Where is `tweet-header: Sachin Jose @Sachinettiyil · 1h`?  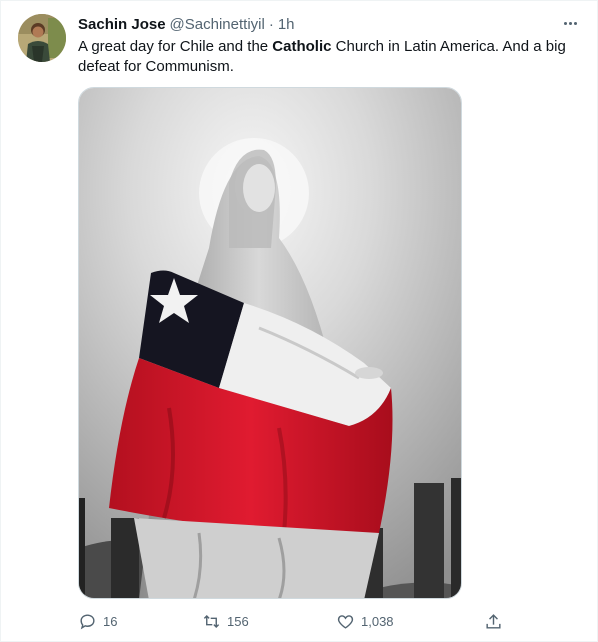 tweet-header: Sachin Jose @Sachinettiyil · 1h is located at coordinates (186, 24).